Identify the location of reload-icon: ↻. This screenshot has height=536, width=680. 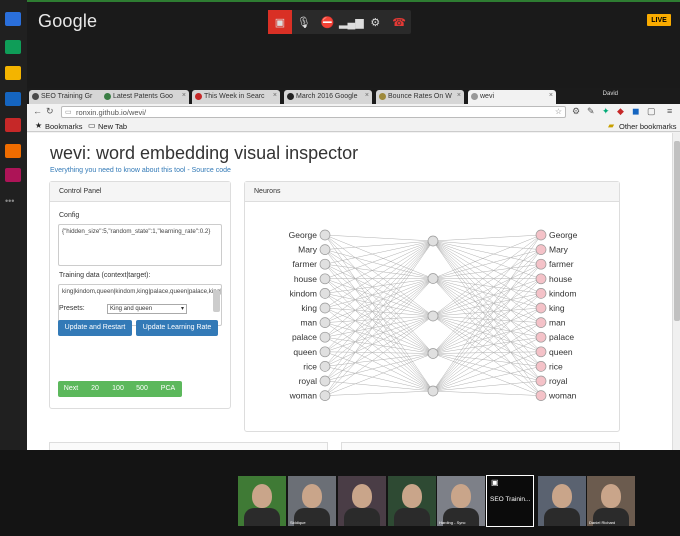
(50, 111).